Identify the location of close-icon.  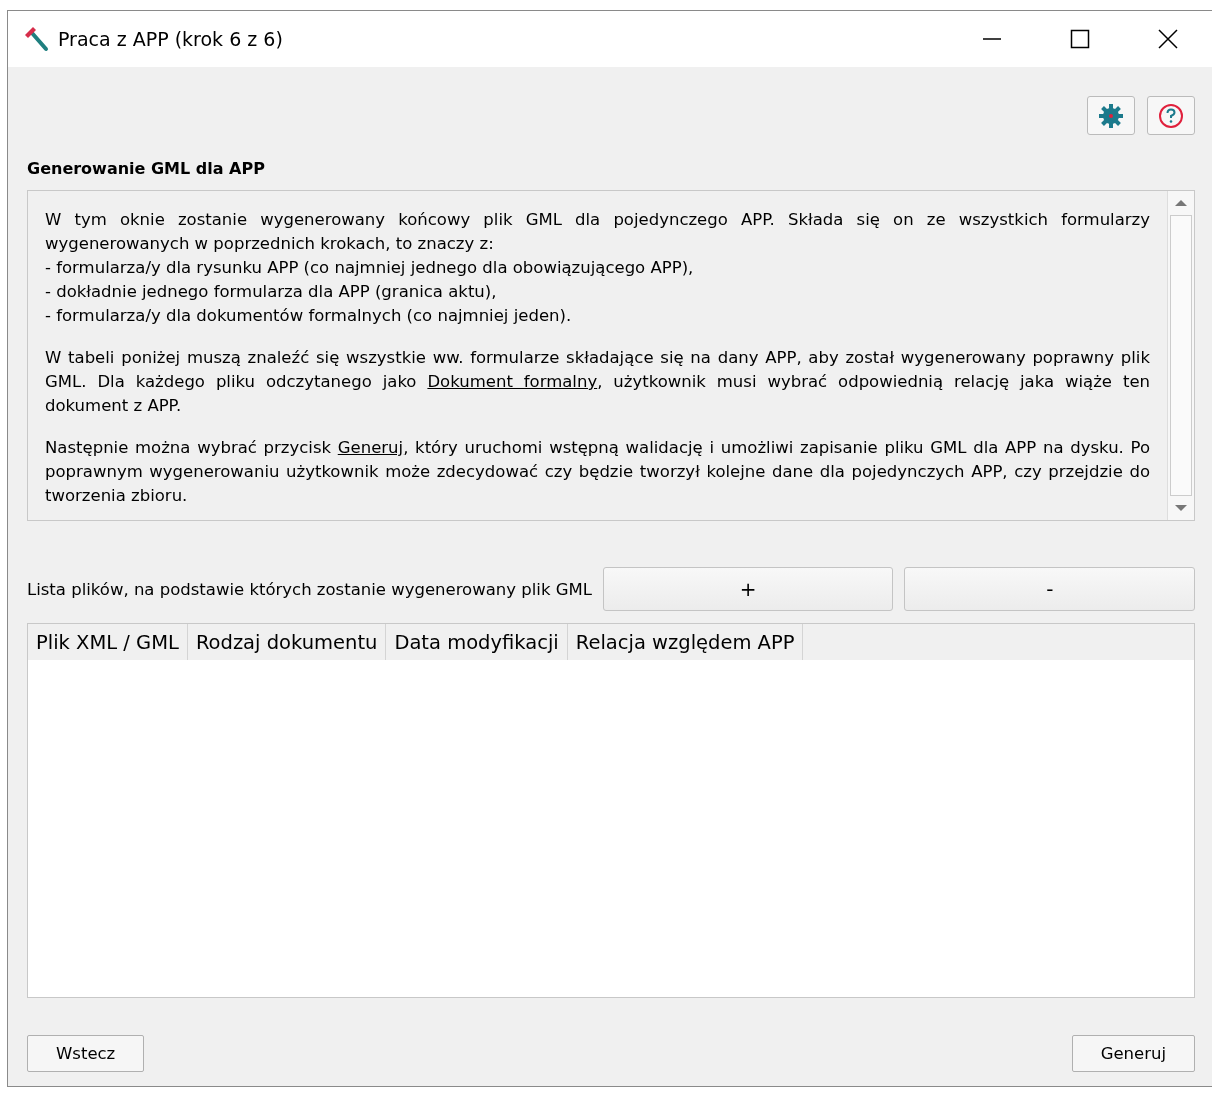
(1168, 39).